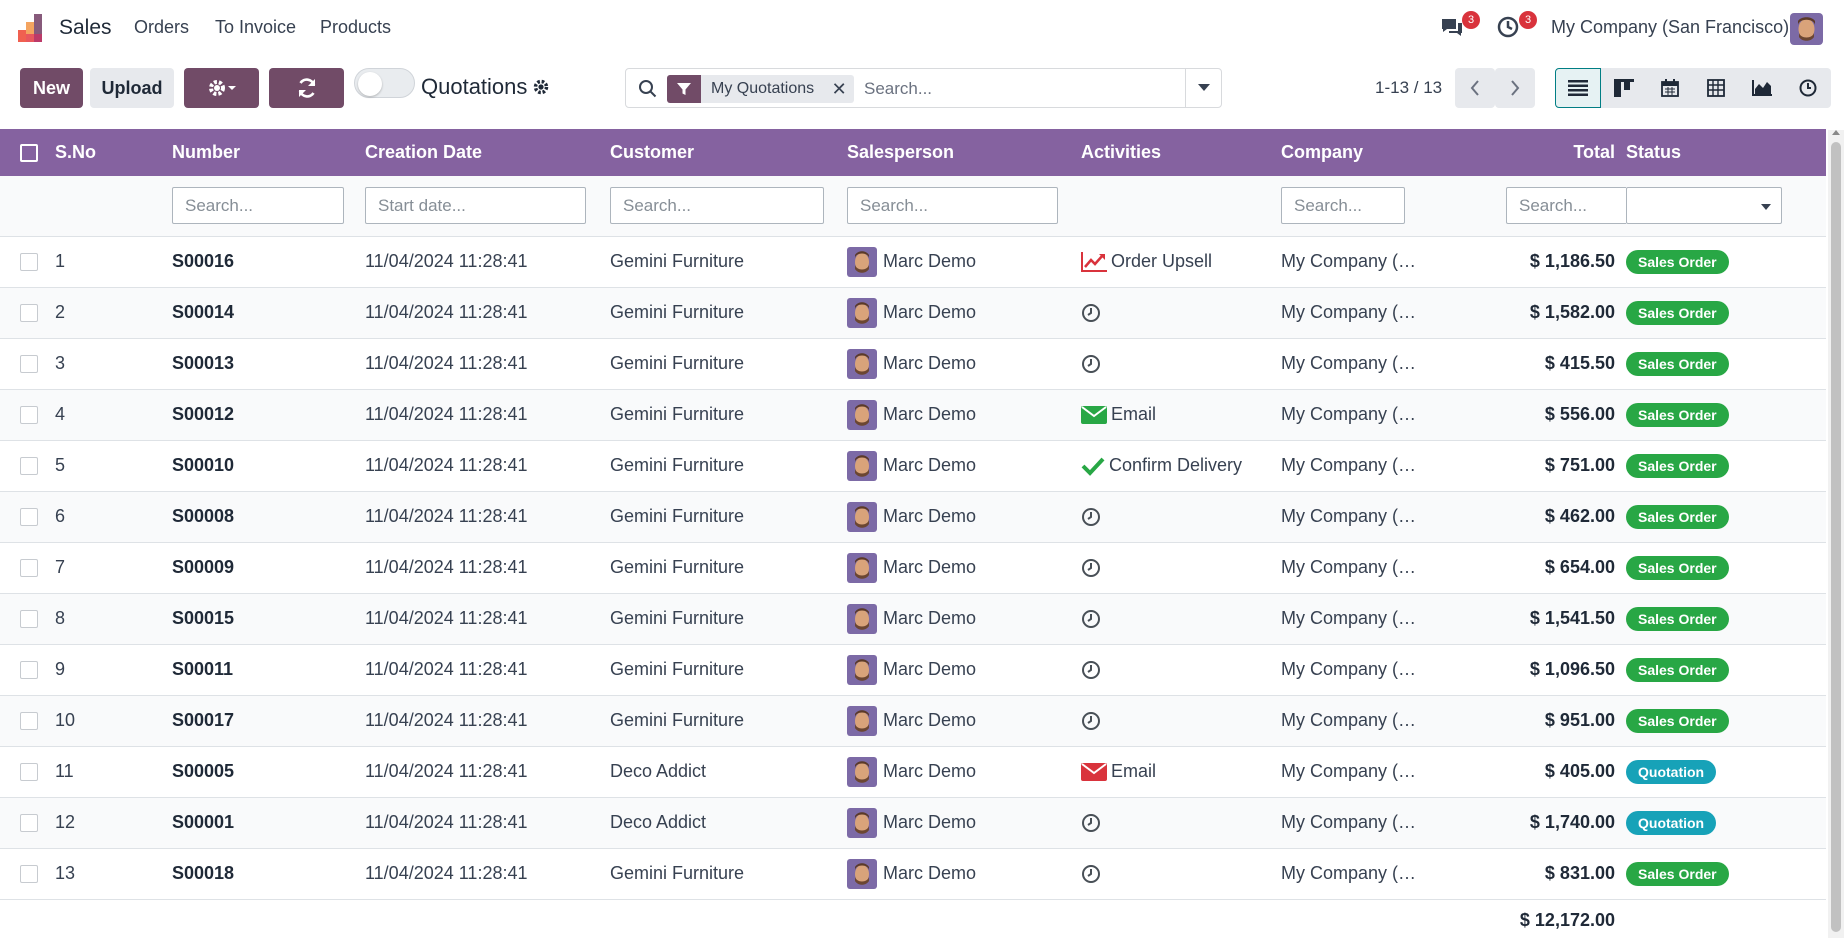 Image resolution: width=1847 pixels, height=938 pixels. I want to click on col-status: Status, so click(1726, 152).